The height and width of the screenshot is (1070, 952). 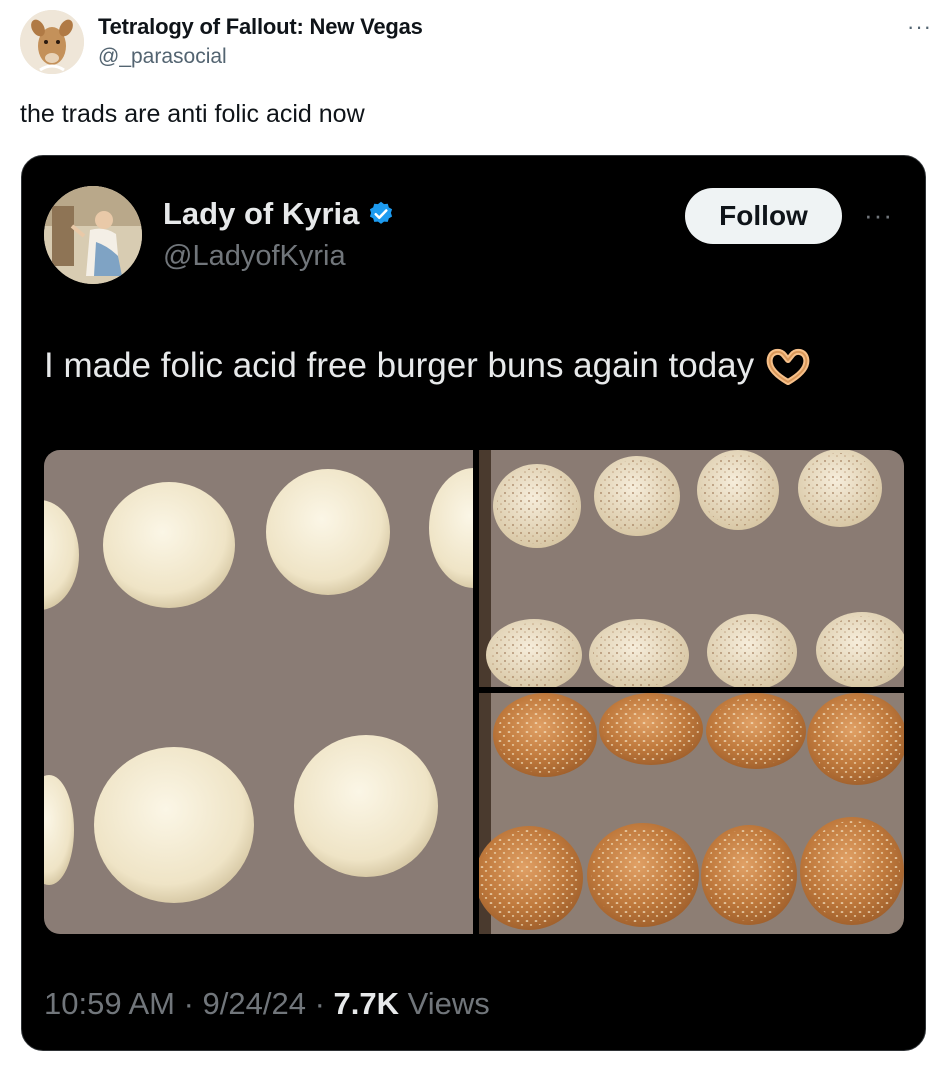 I want to click on timestamp: 10:59 AM · 9/24/24 ·, so click(x=189, y=1003).